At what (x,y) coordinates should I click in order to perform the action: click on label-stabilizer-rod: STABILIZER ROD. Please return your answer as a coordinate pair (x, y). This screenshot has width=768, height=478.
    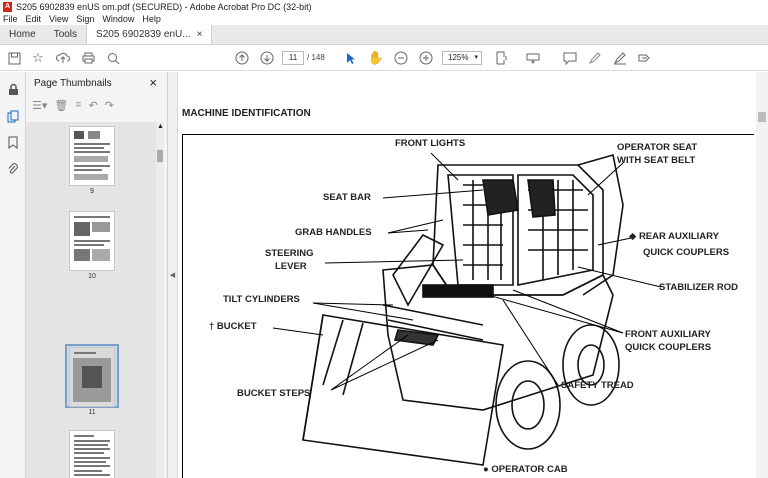
    Looking at the image, I should click on (698, 287).